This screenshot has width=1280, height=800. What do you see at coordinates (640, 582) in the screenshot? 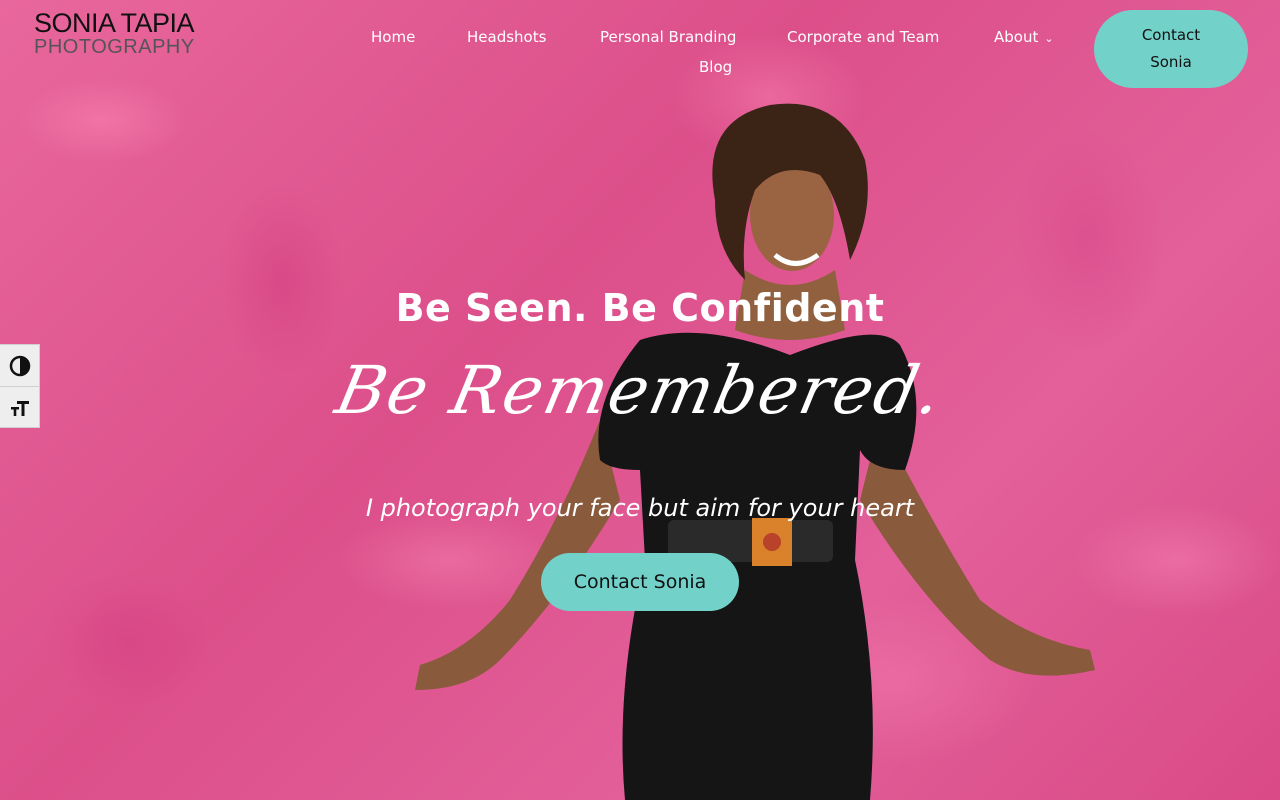
I see `hero-contact-button: Contact Sonia` at bounding box center [640, 582].